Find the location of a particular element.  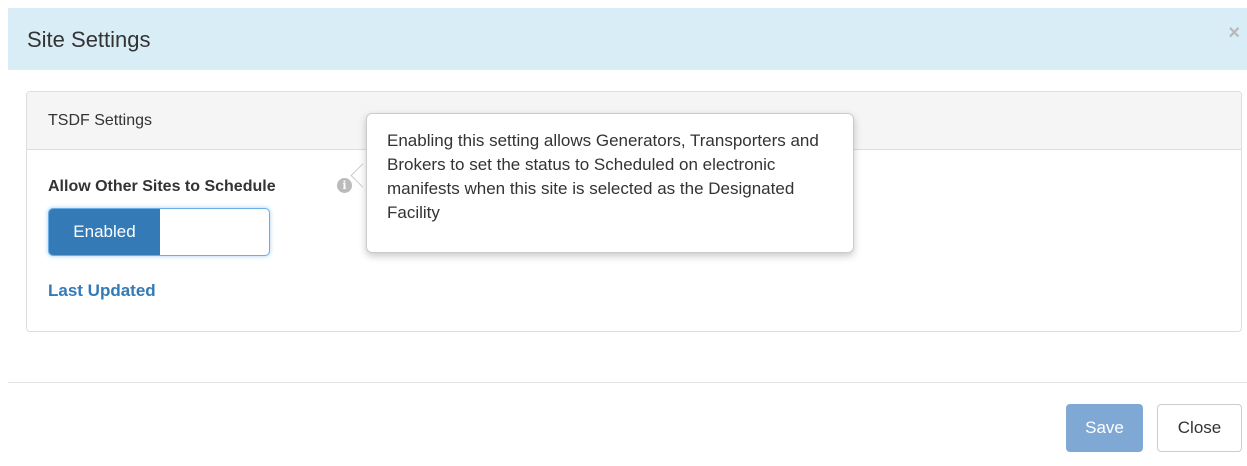

modal-header: Site Settings × is located at coordinates (627, 39).